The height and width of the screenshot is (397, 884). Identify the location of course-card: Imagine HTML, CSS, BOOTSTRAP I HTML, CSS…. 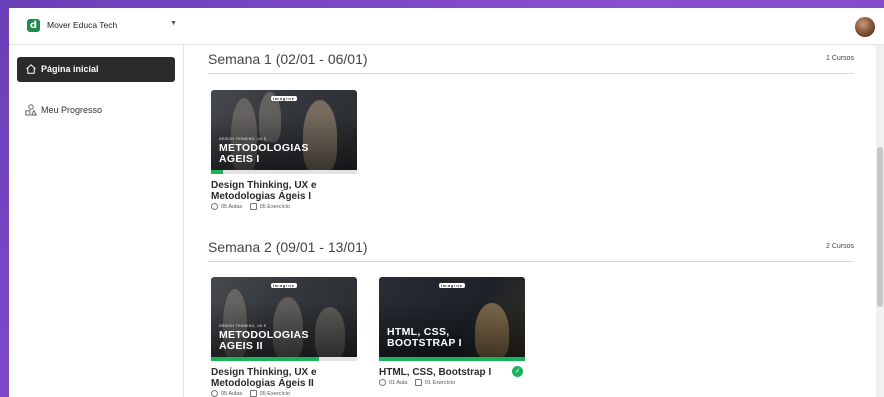
(452, 337).